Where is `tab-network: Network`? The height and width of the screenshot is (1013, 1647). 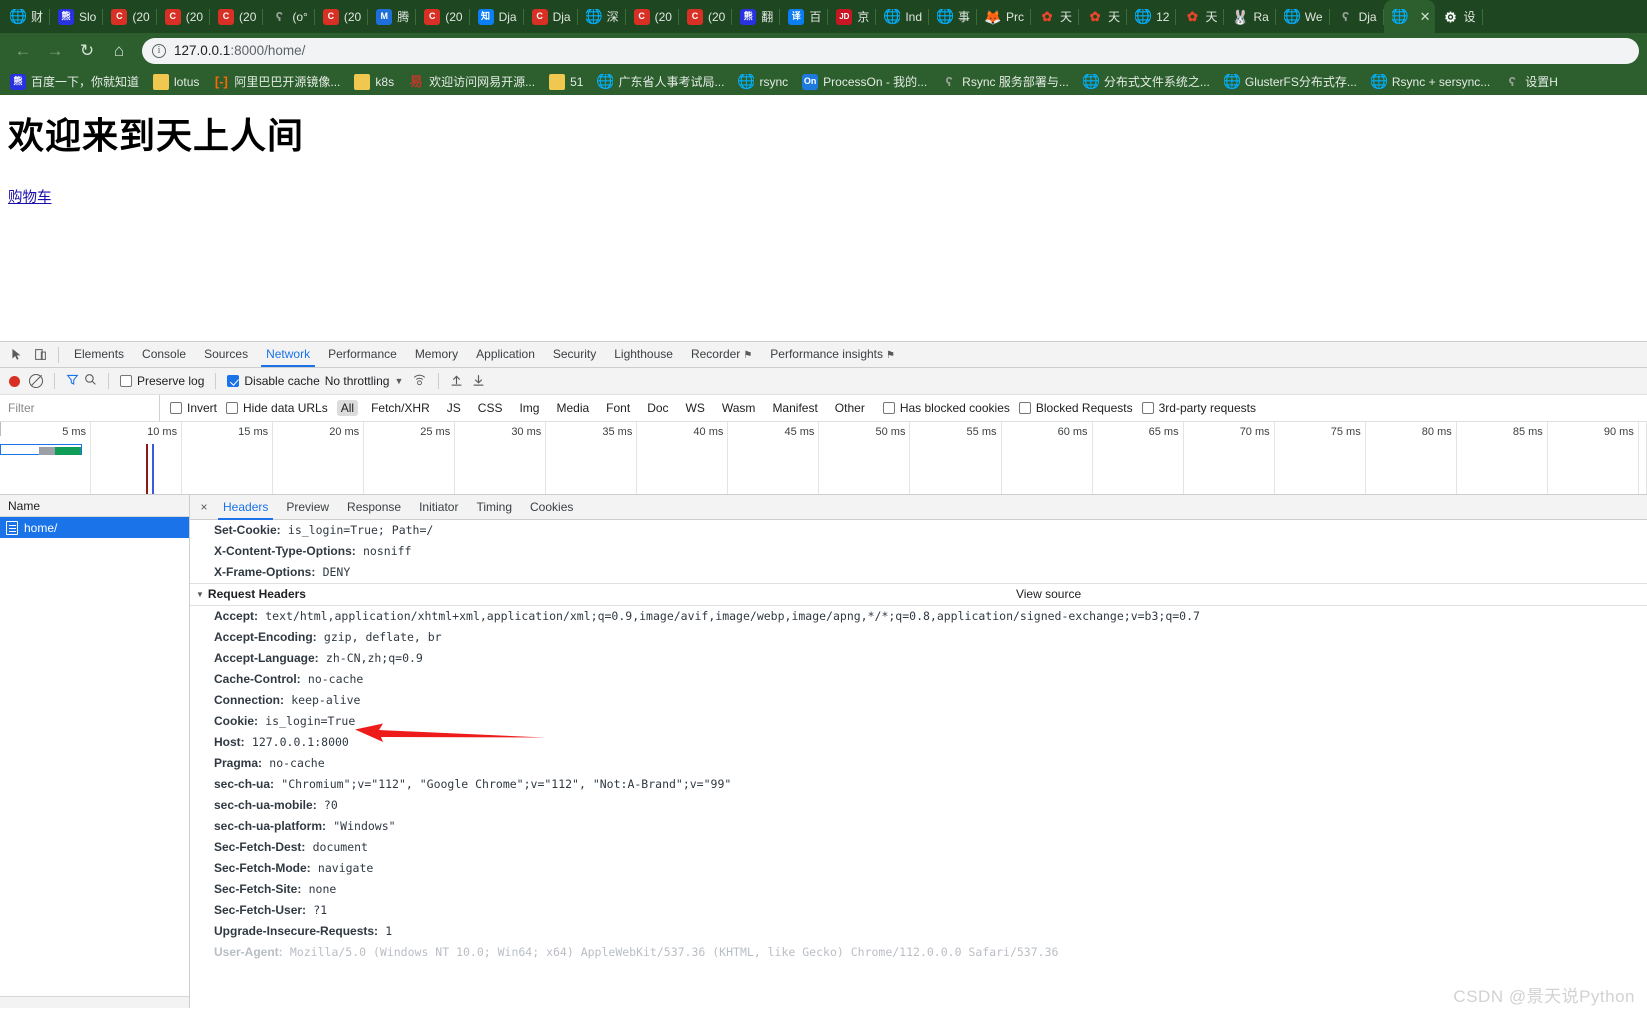 tab-network: Network is located at coordinates (288, 354).